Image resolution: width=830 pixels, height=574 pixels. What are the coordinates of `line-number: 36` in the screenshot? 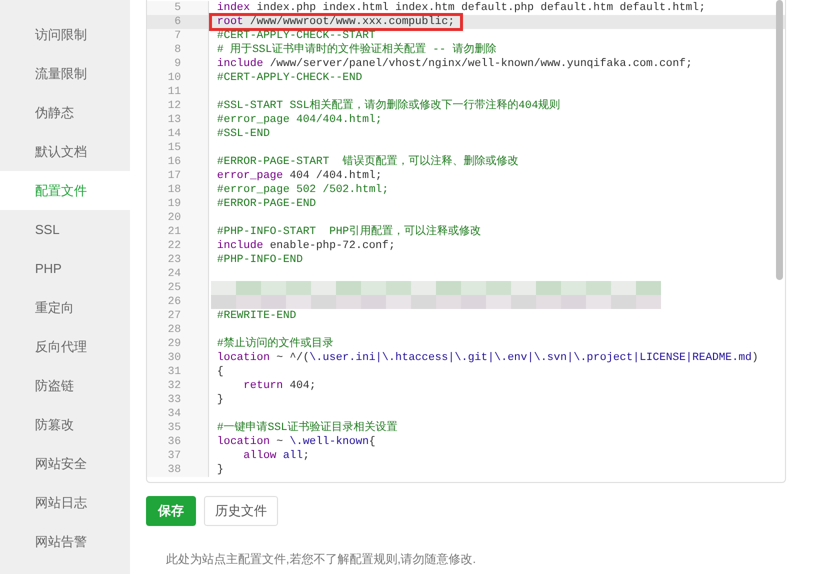 It's located at (178, 442).